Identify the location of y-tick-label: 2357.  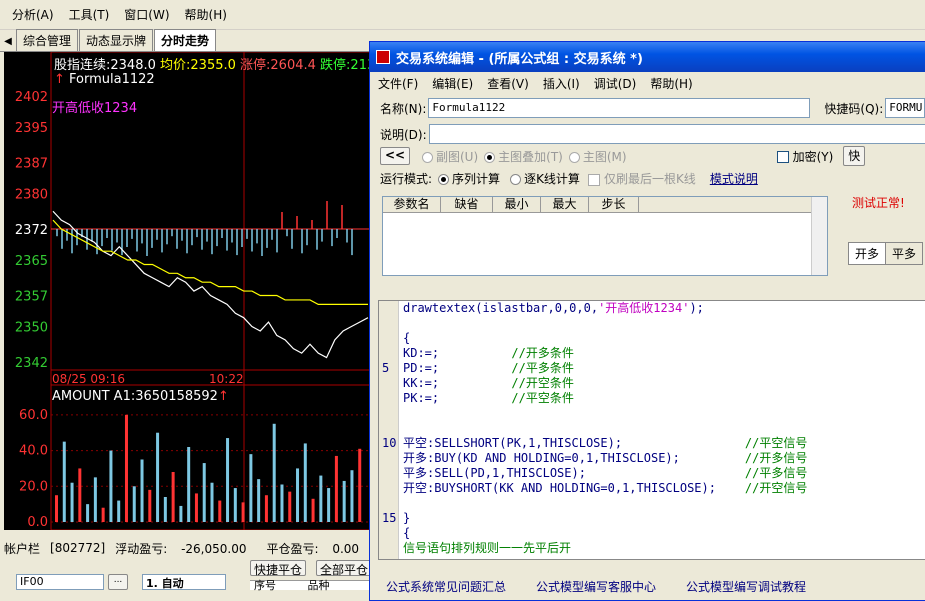
(31, 297).